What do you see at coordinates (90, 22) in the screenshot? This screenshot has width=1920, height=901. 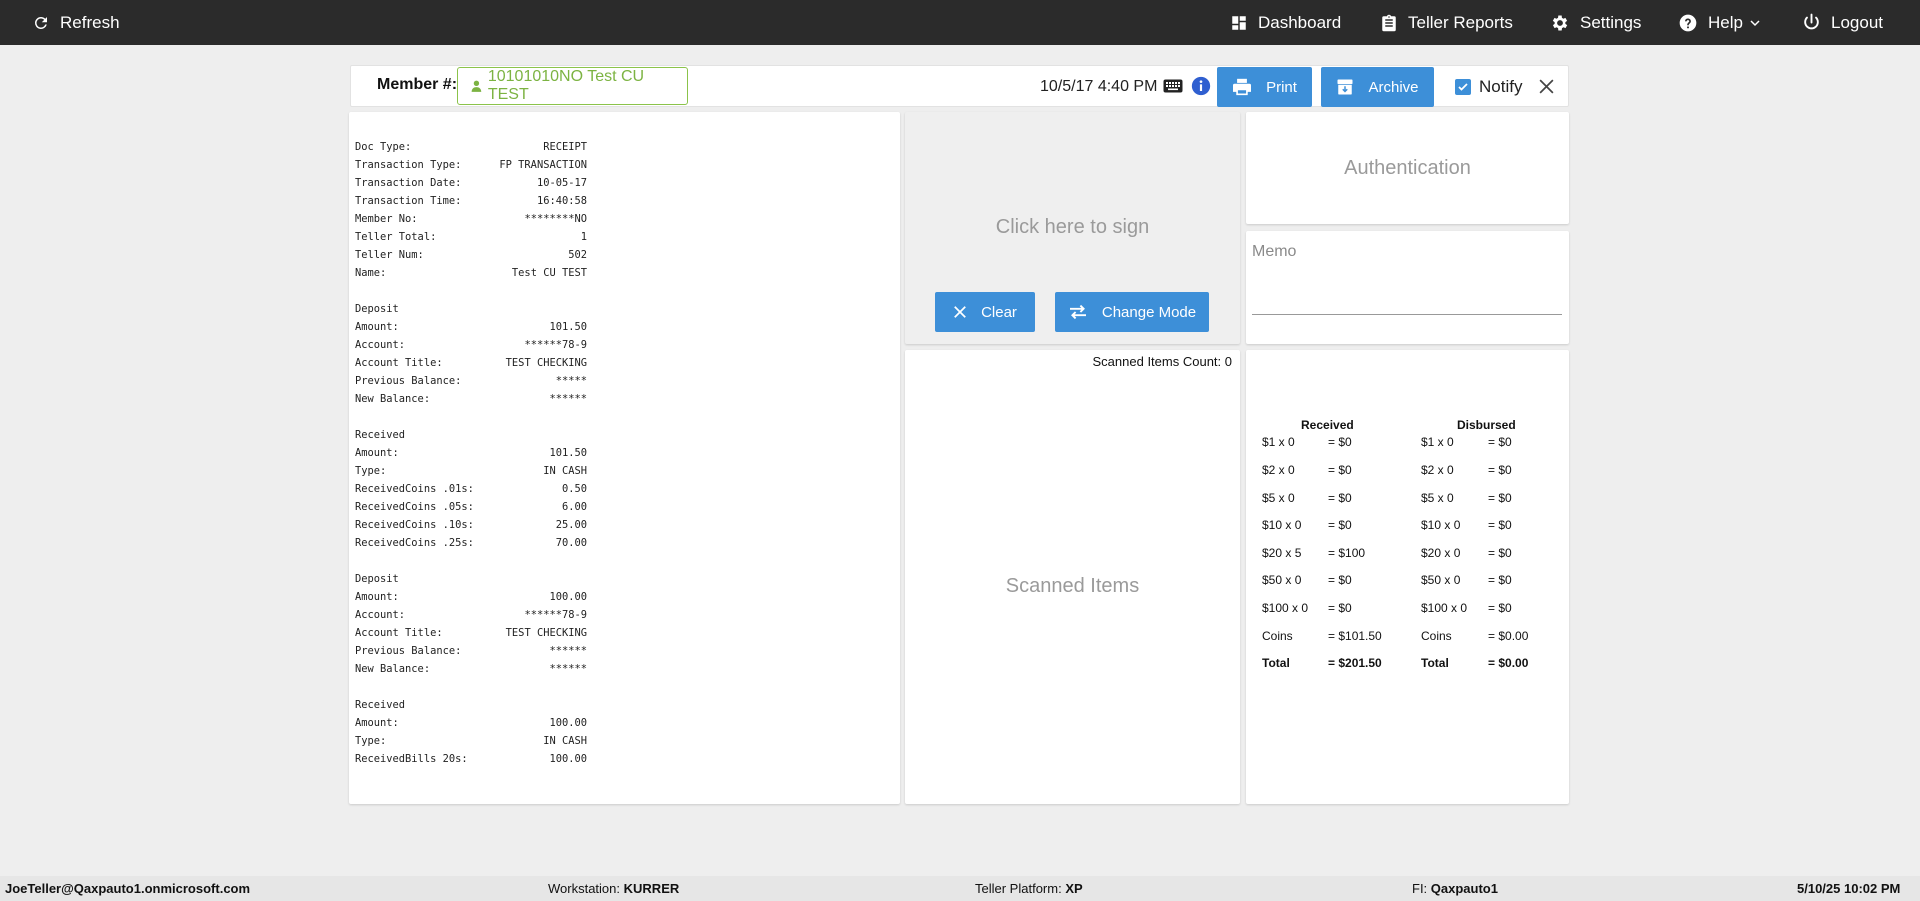 I see `refresh-label: Refresh` at bounding box center [90, 22].